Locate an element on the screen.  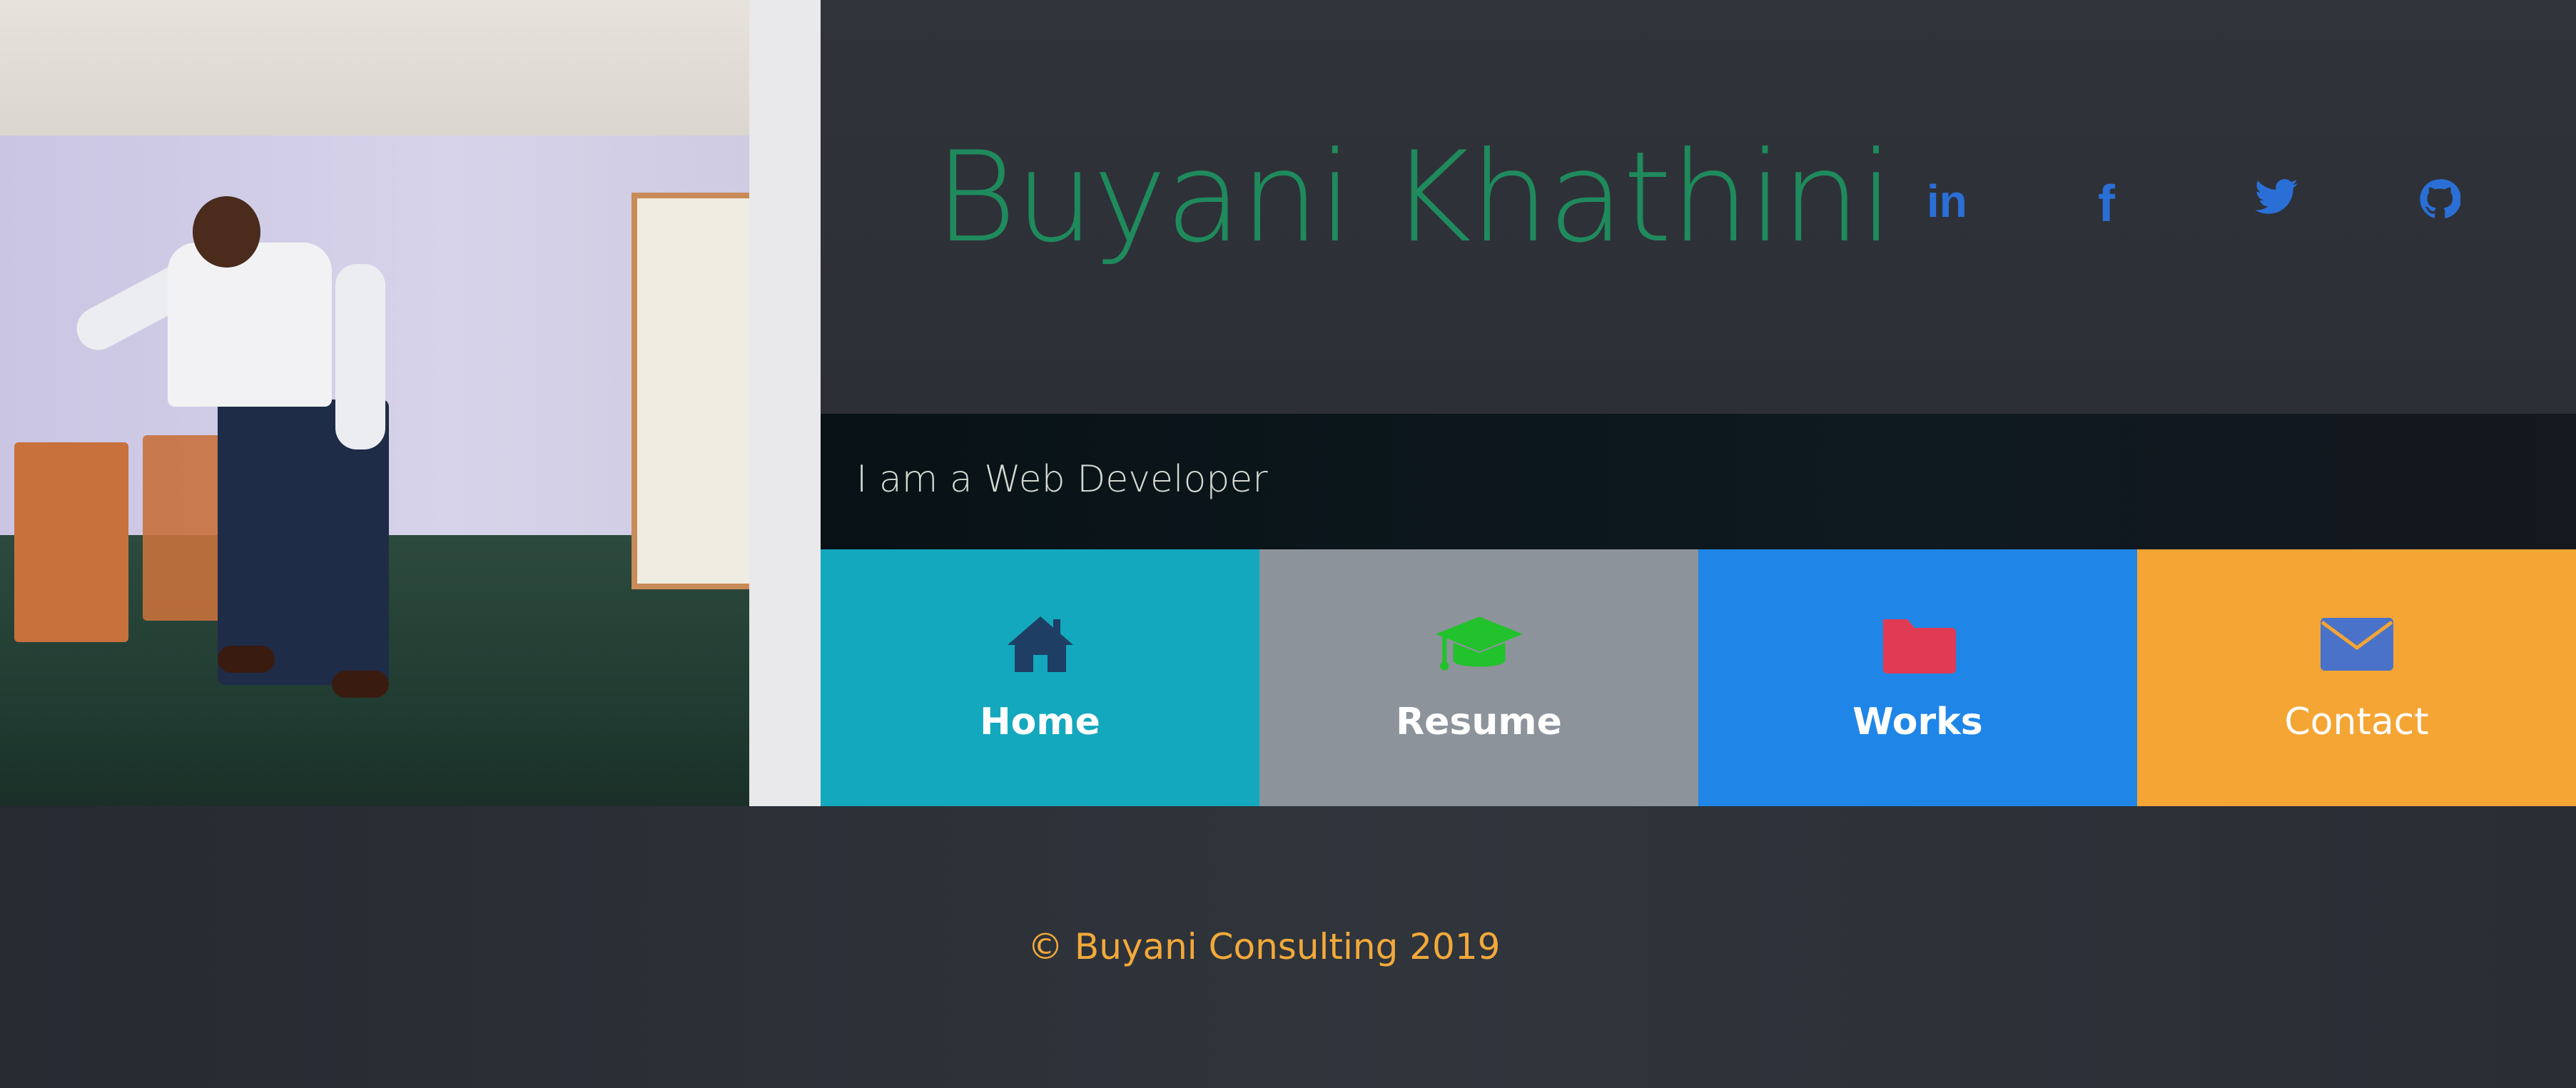
photo-person-head is located at coordinates (226, 232).